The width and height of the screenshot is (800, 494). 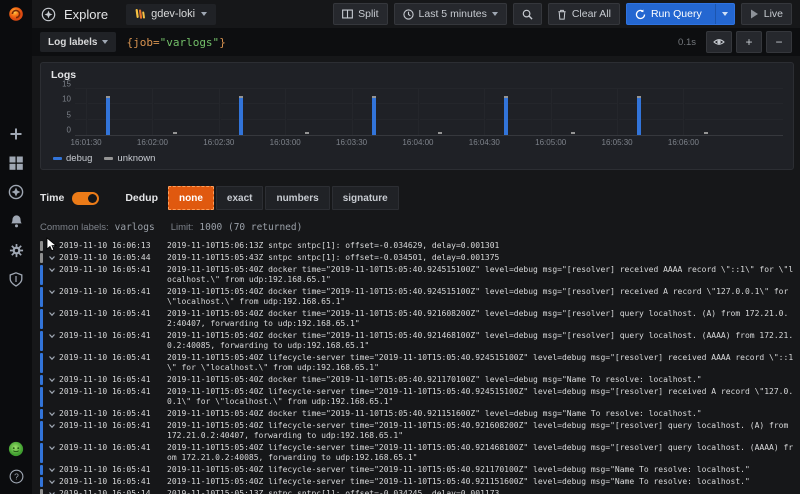 I want to click on query-input: {job="varlogs"}, so click(x=175, y=42).